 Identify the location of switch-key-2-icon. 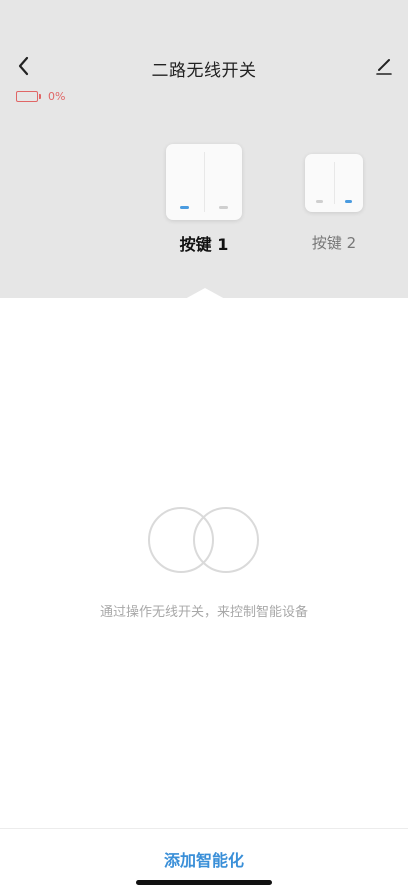
(334, 183).